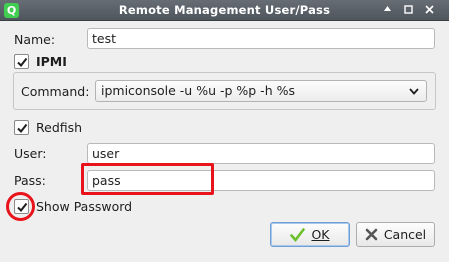 Image resolution: width=449 pixels, height=262 pixels. I want to click on cancel-button: Cancel, so click(395, 234).